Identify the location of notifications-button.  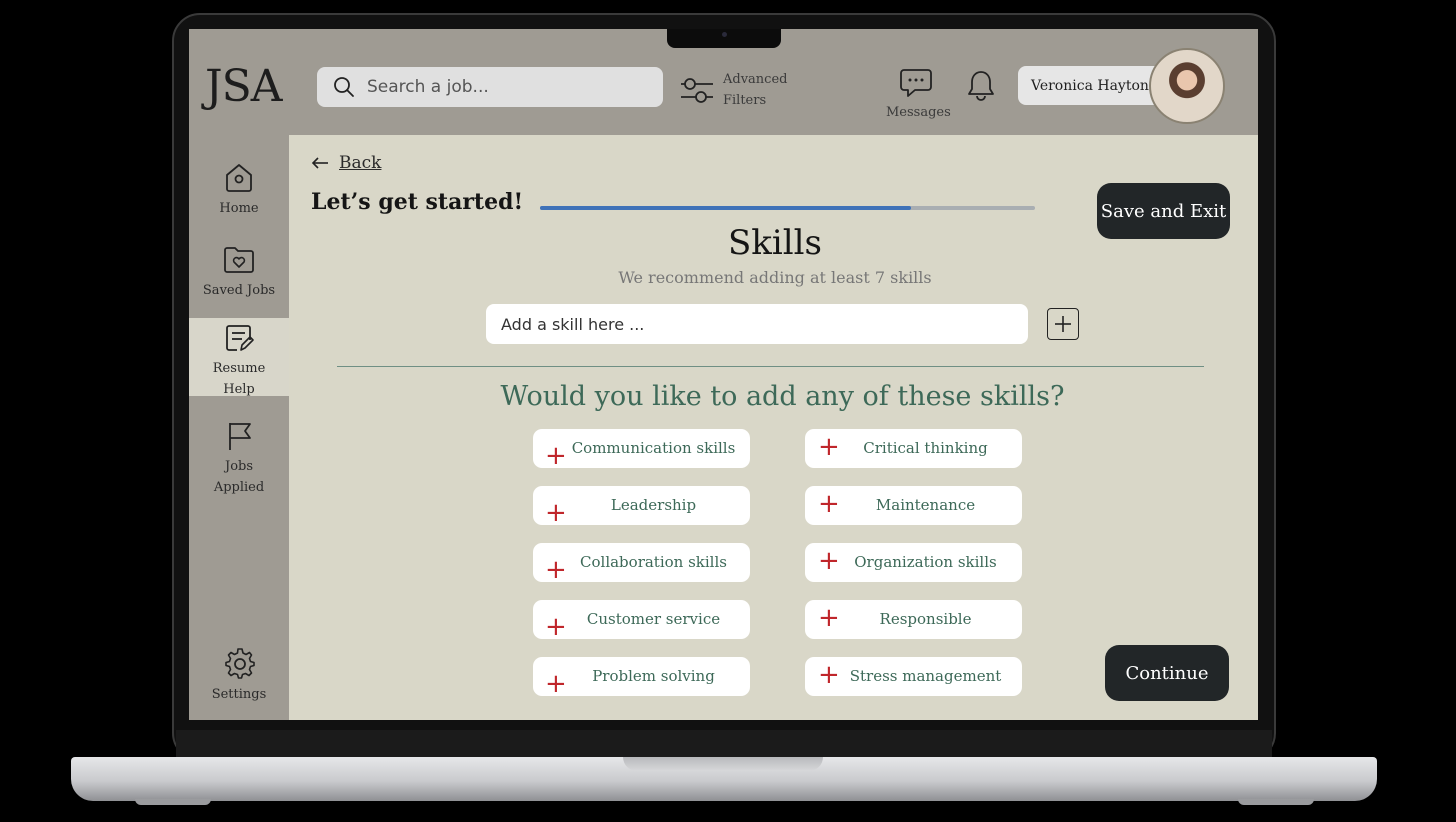
(981, 87).